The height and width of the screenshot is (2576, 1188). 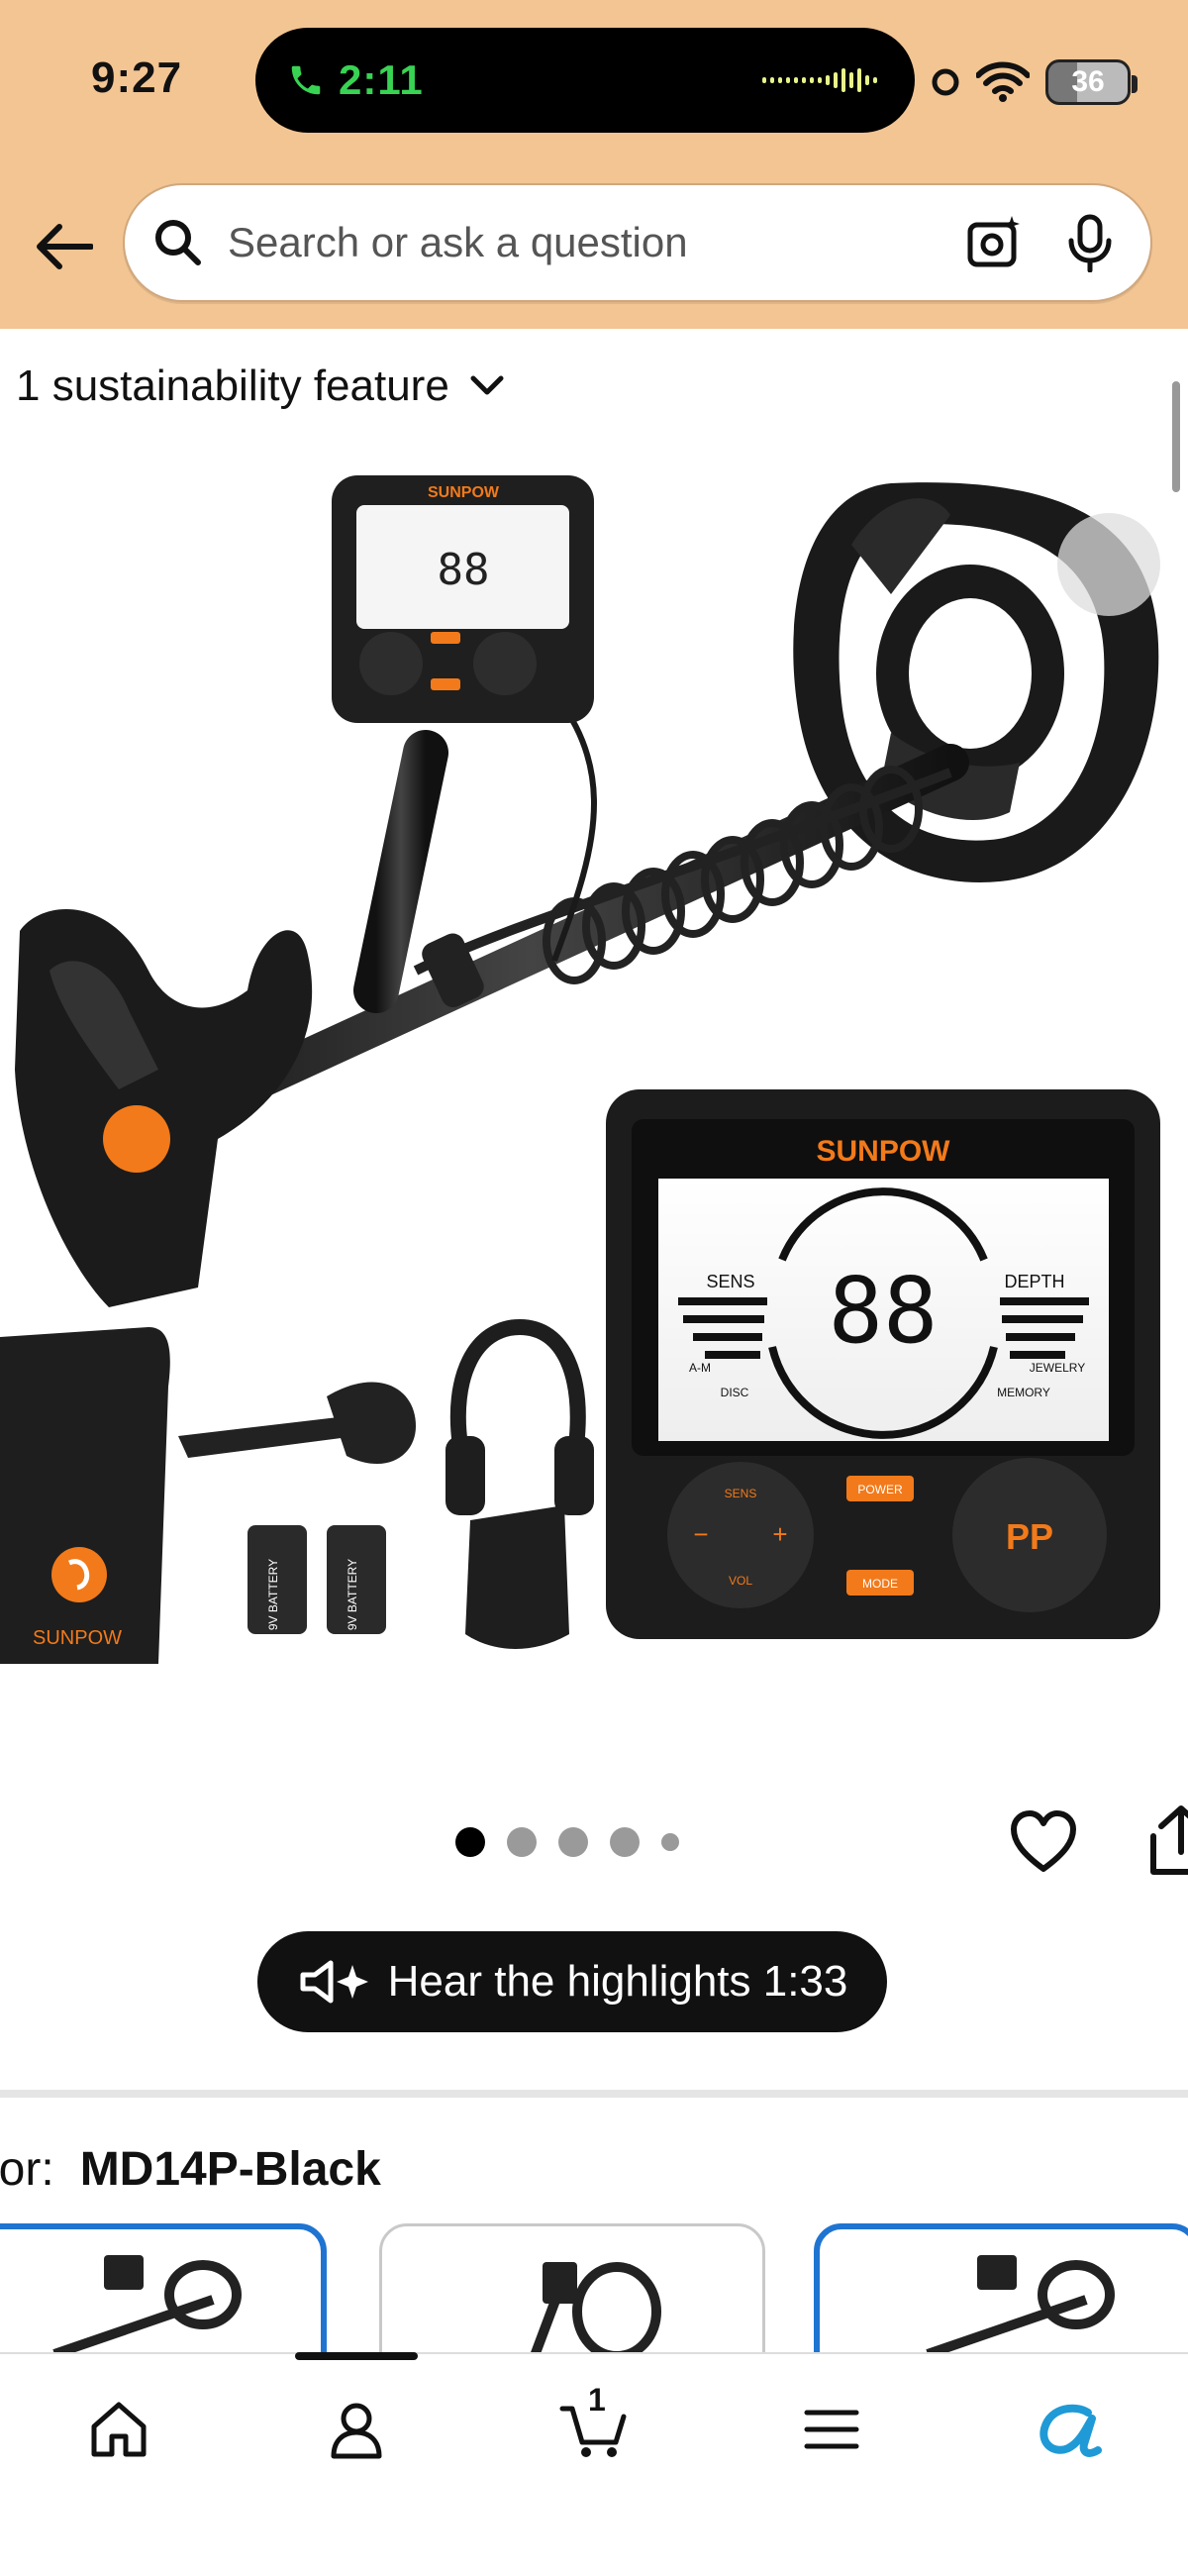 I want to click on nav-account, so click(x=356, y=2429).